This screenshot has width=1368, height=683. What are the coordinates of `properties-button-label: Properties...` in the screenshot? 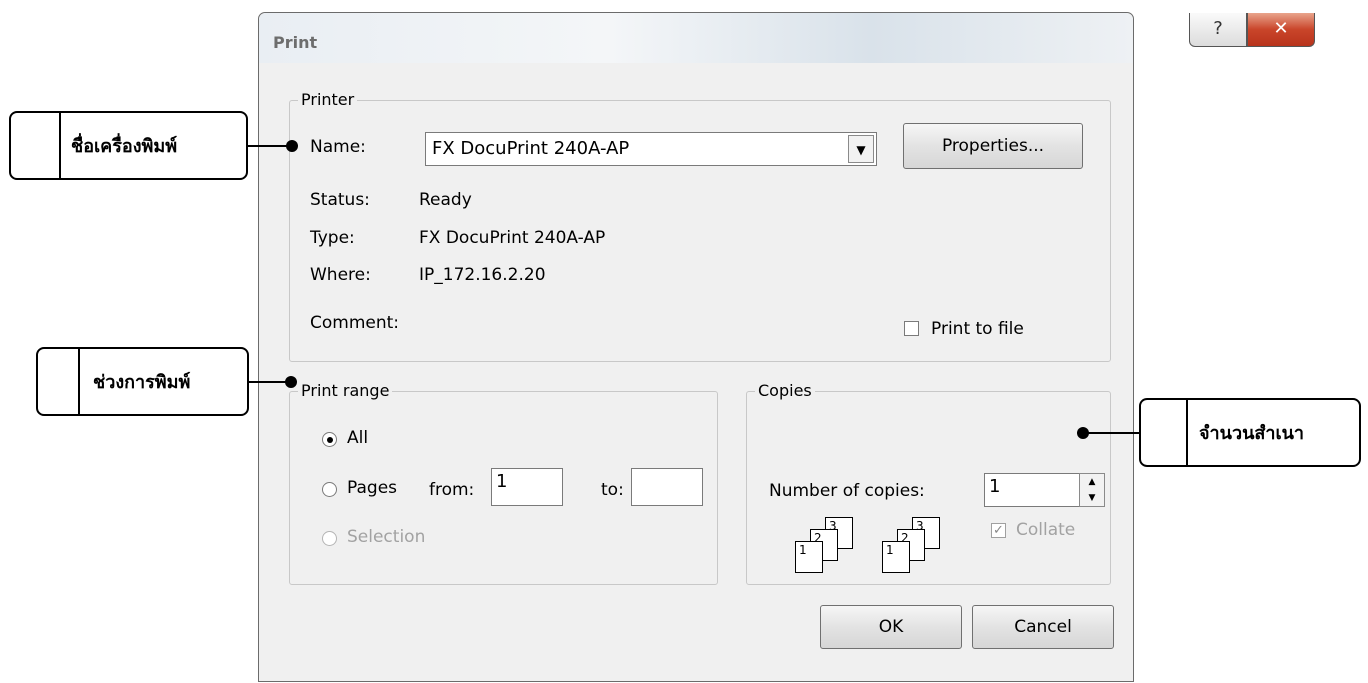 It's located at (993, 146).